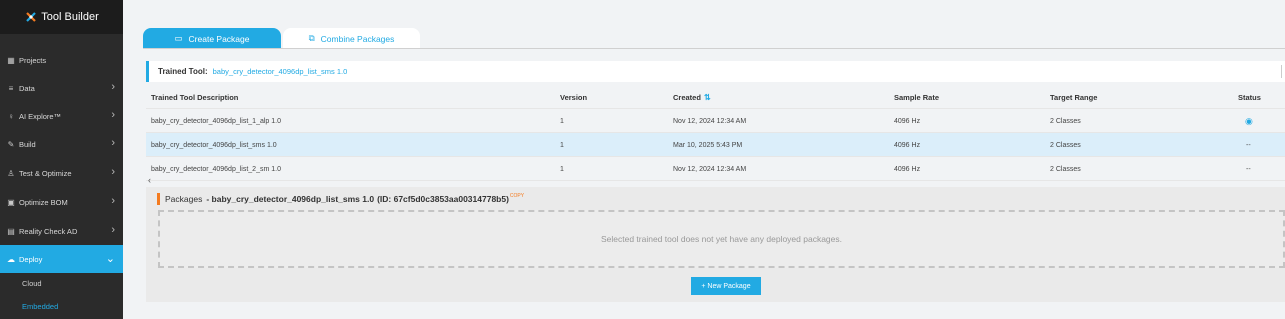 This screenshot has width=1285, height=319. I want to click on sidebar-item-label: Reality Check AD, so click(48, 231).